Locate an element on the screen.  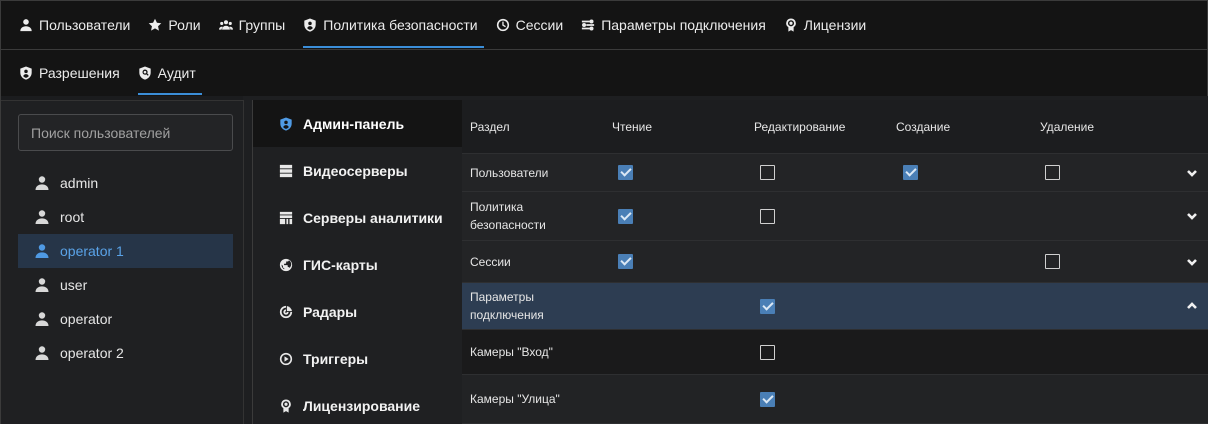
category-label: Видеосерверы is located at coordinates (355, 170).